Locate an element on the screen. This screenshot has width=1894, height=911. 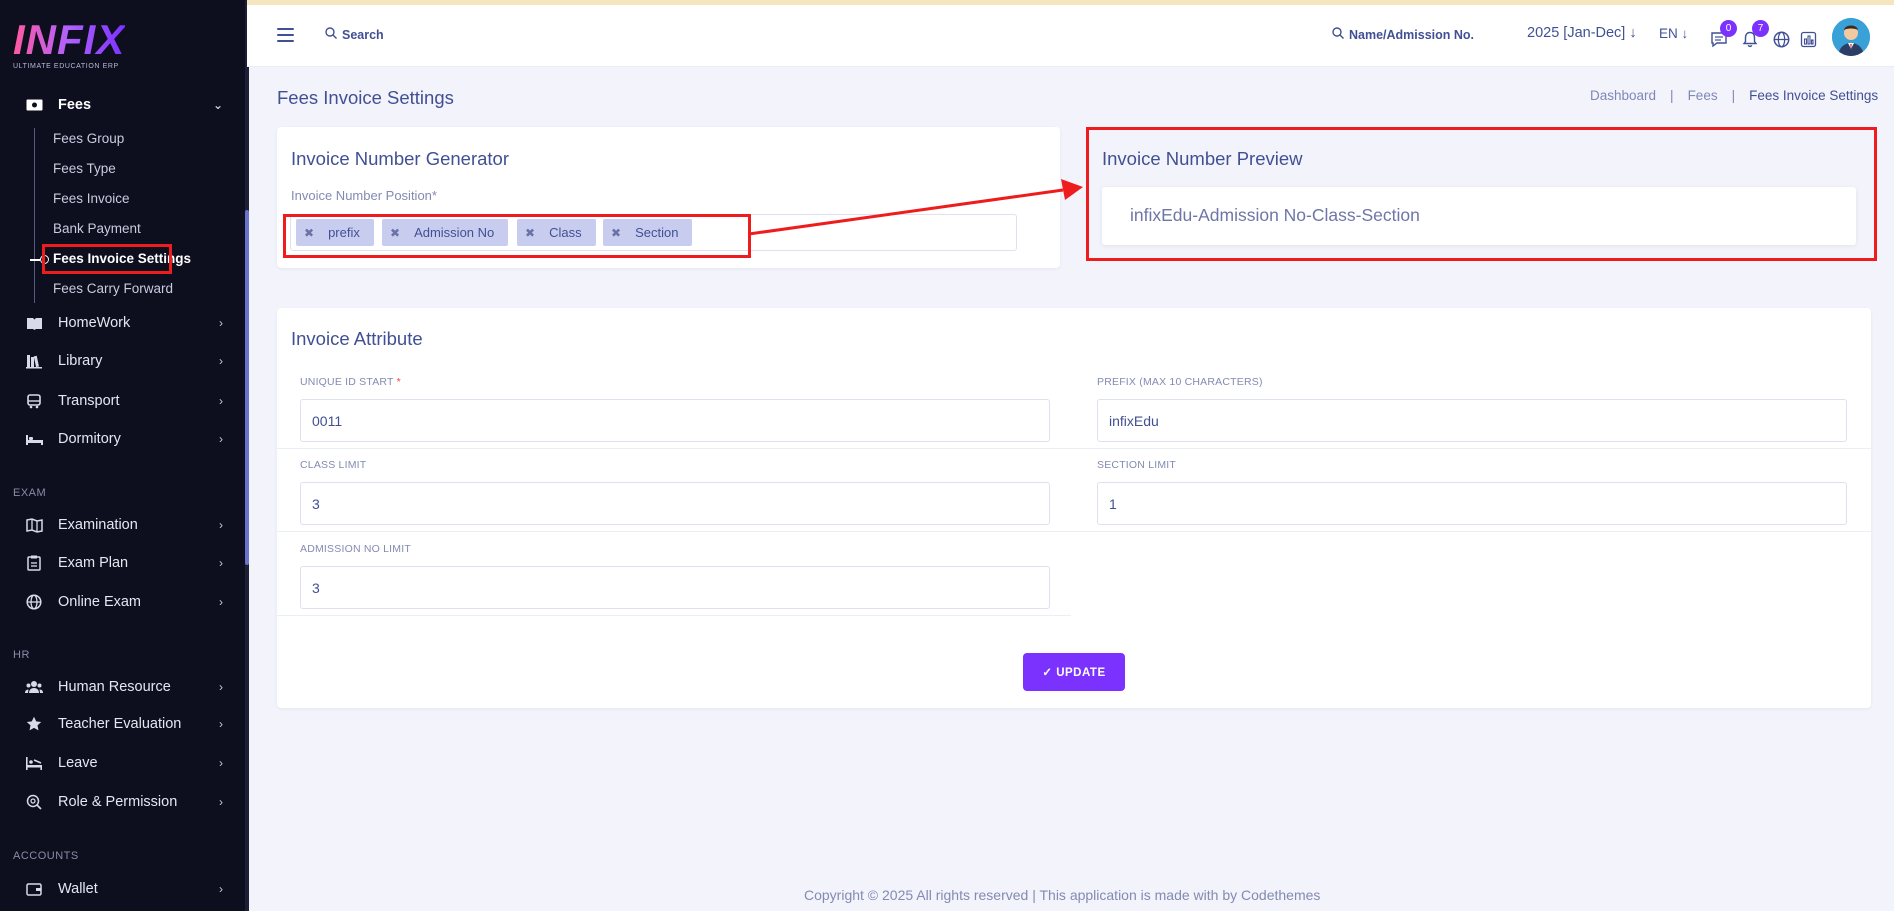
breadcrumb-fees: Fees is located at coordinates (1703, 95).